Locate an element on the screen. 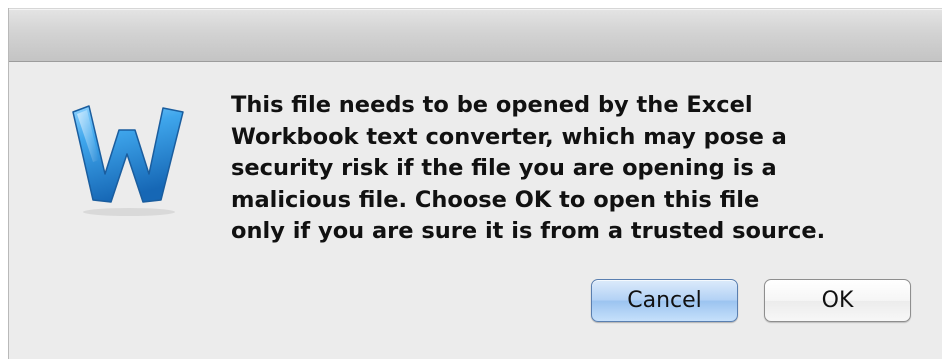 This screenshot has width=942, height=359. word-app-icon is located at coordinates (128, 160).